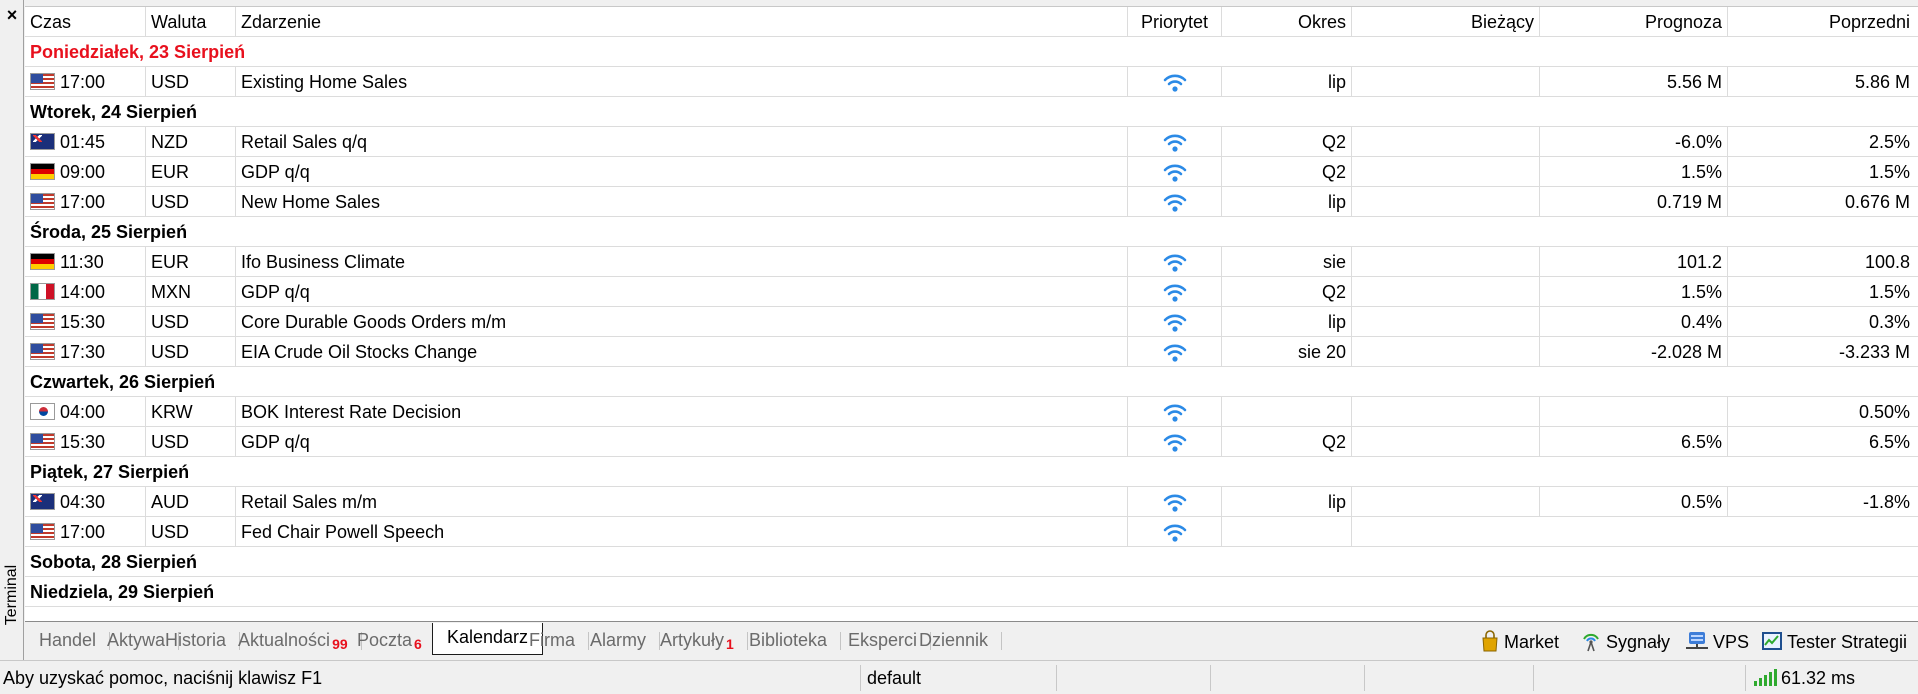 This screenshot has height=694, width=1918. What do you see at coordinates (1633, 202) in the screenshot?
I see `event-forecast: 0.719 M` at bounding box center [1633, 202].